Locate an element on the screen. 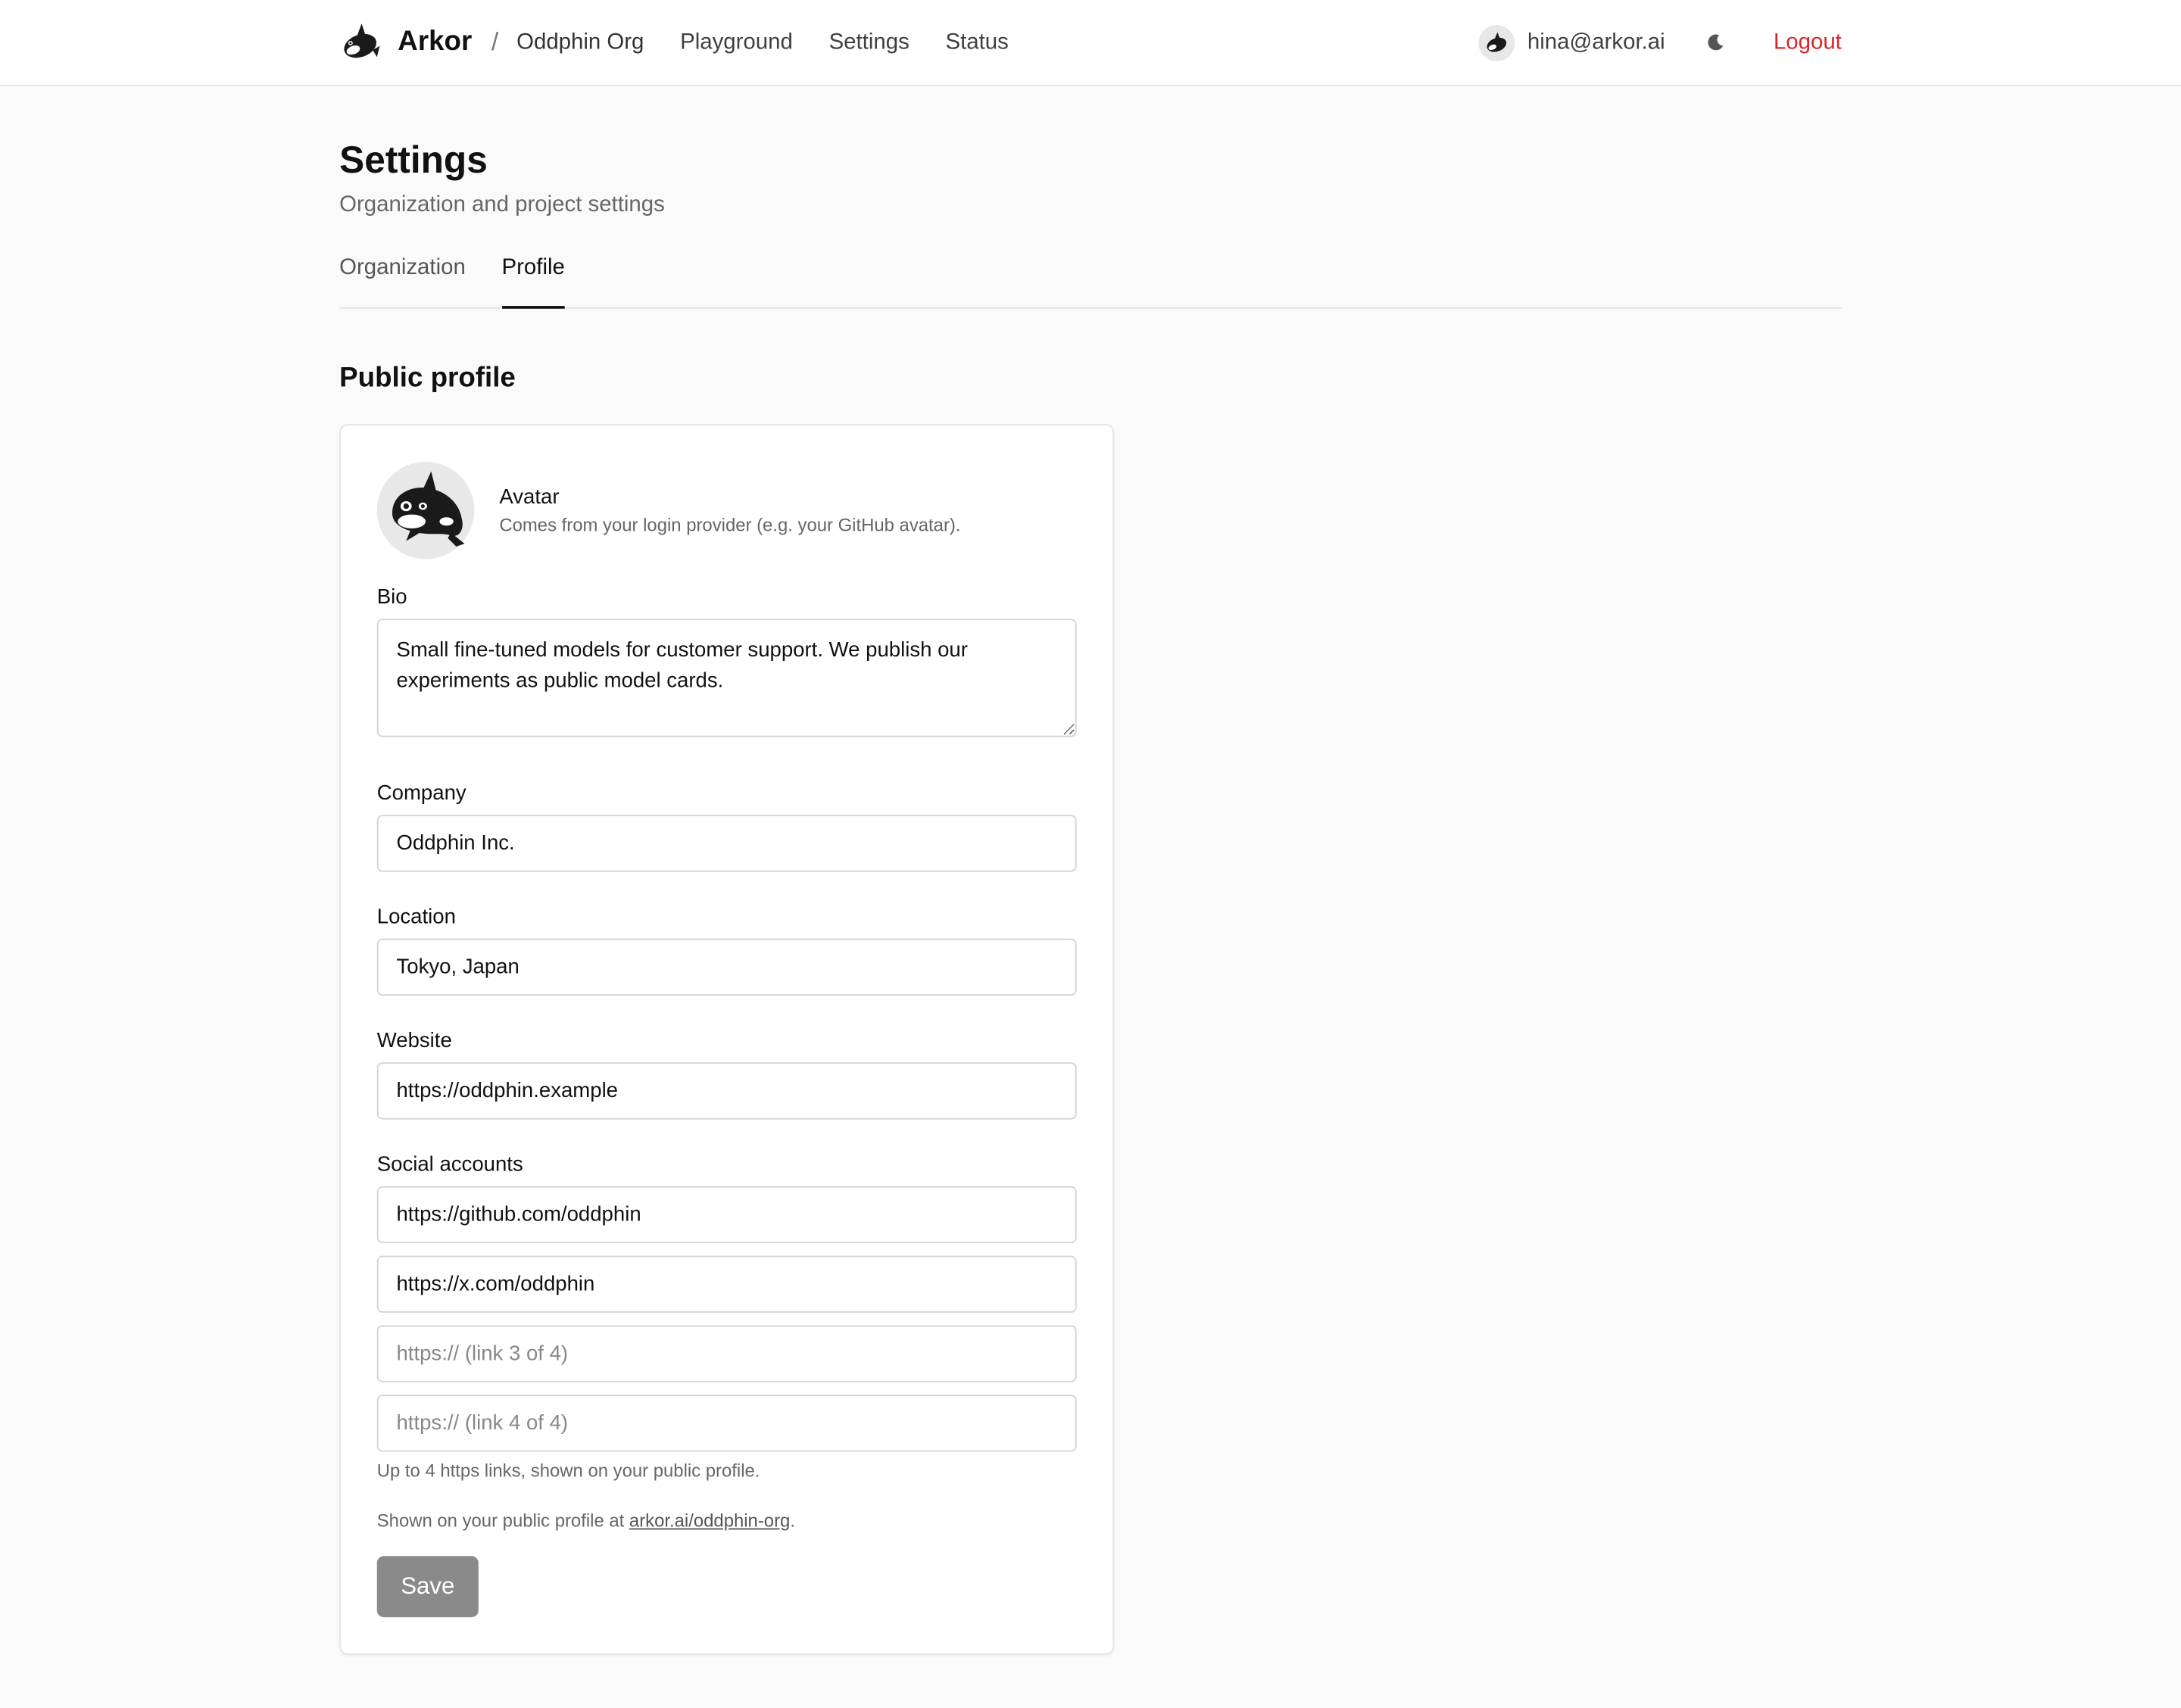 The image size is (2181, 1708). nav-settings: Settings is located at coordinates (869, 42).